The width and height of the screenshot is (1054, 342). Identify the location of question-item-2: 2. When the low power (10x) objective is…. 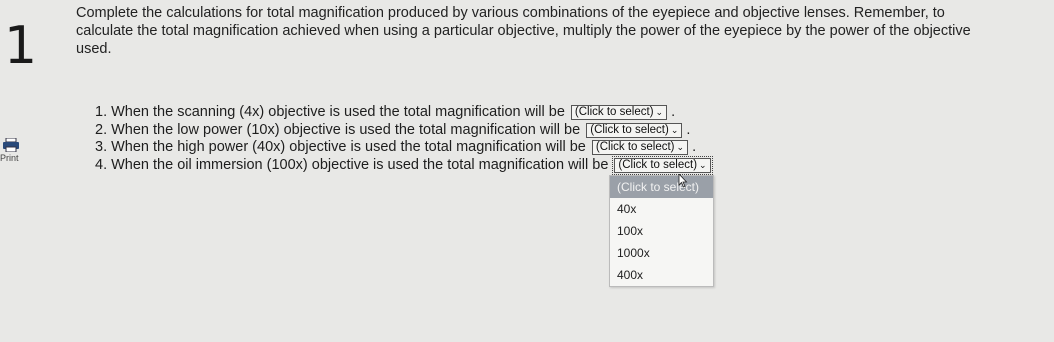
(403, 131).